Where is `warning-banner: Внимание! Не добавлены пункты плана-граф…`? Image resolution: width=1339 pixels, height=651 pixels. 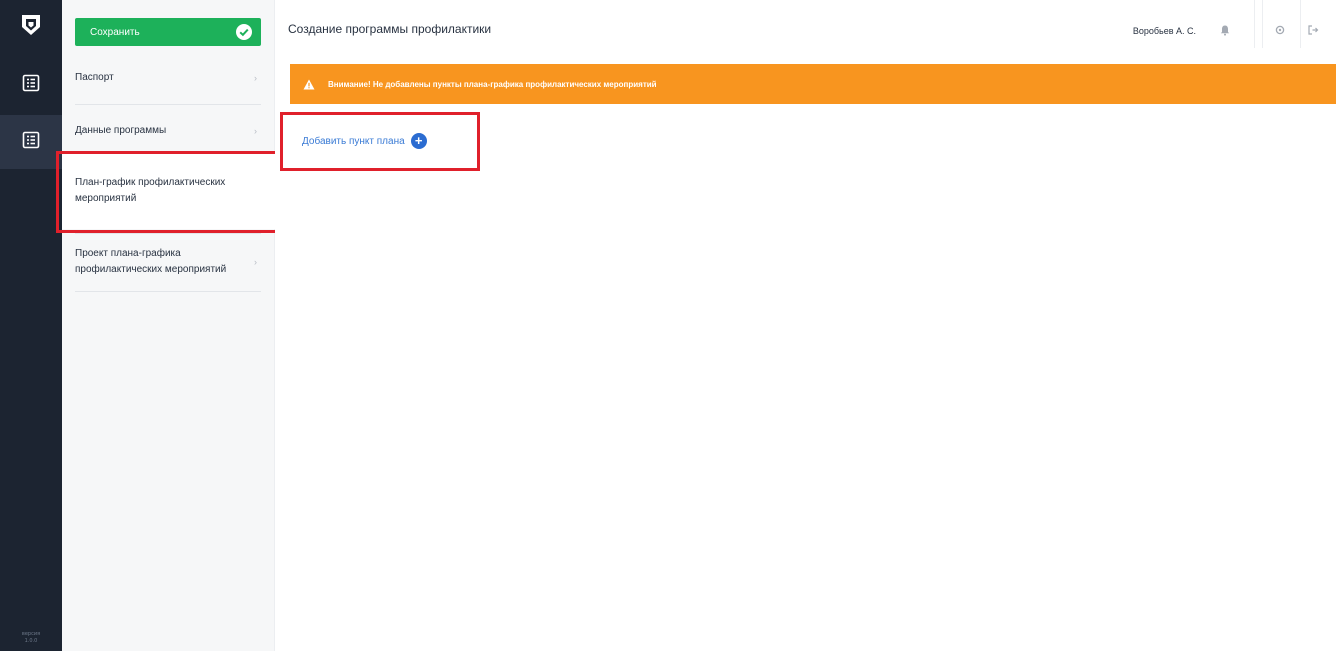
warning-banner: Внимание! Не добавлены пункты плана-граф… is located at coordinates (813, 84).